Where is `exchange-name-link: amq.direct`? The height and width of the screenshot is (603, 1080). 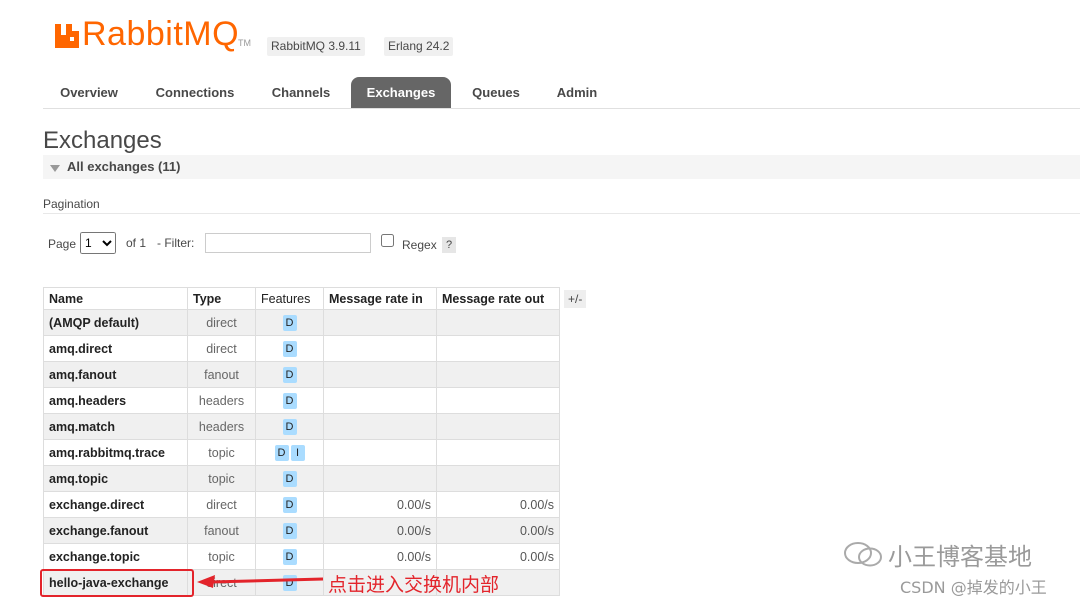
exchange-name-link: amq.direct is located at coordinates (115, 348).